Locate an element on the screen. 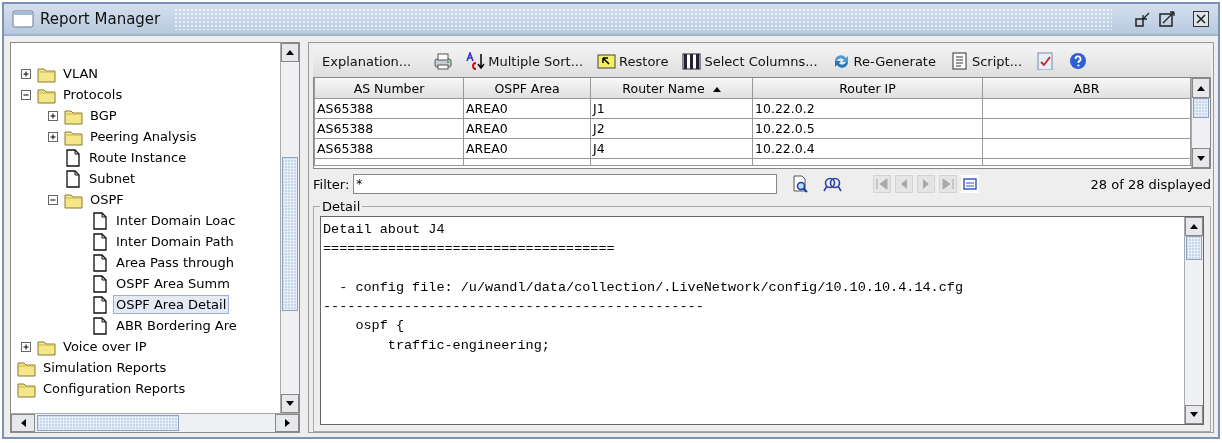 This screenshot has width=1222, height=443. document-lines-icon is located at coordinates (959, 61).